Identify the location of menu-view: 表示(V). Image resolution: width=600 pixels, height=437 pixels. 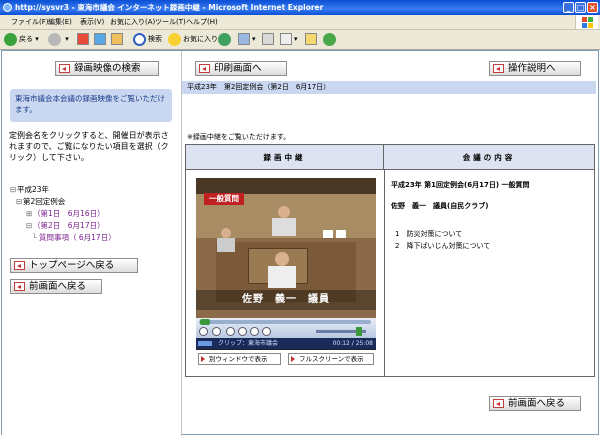
(92, 22).